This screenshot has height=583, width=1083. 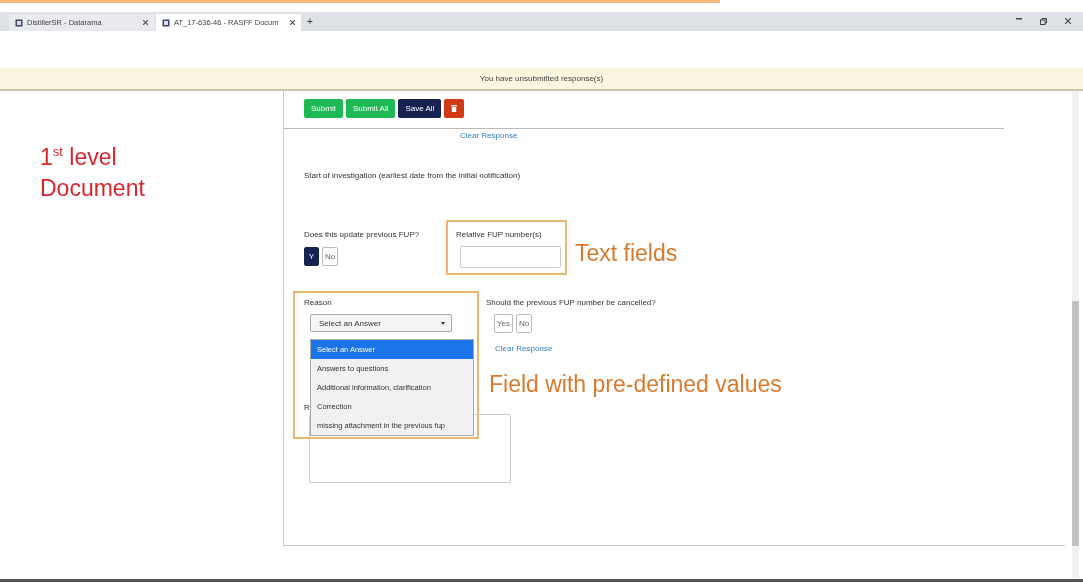 I want to click on new-tab-button: +, so click(x=310, y=21).